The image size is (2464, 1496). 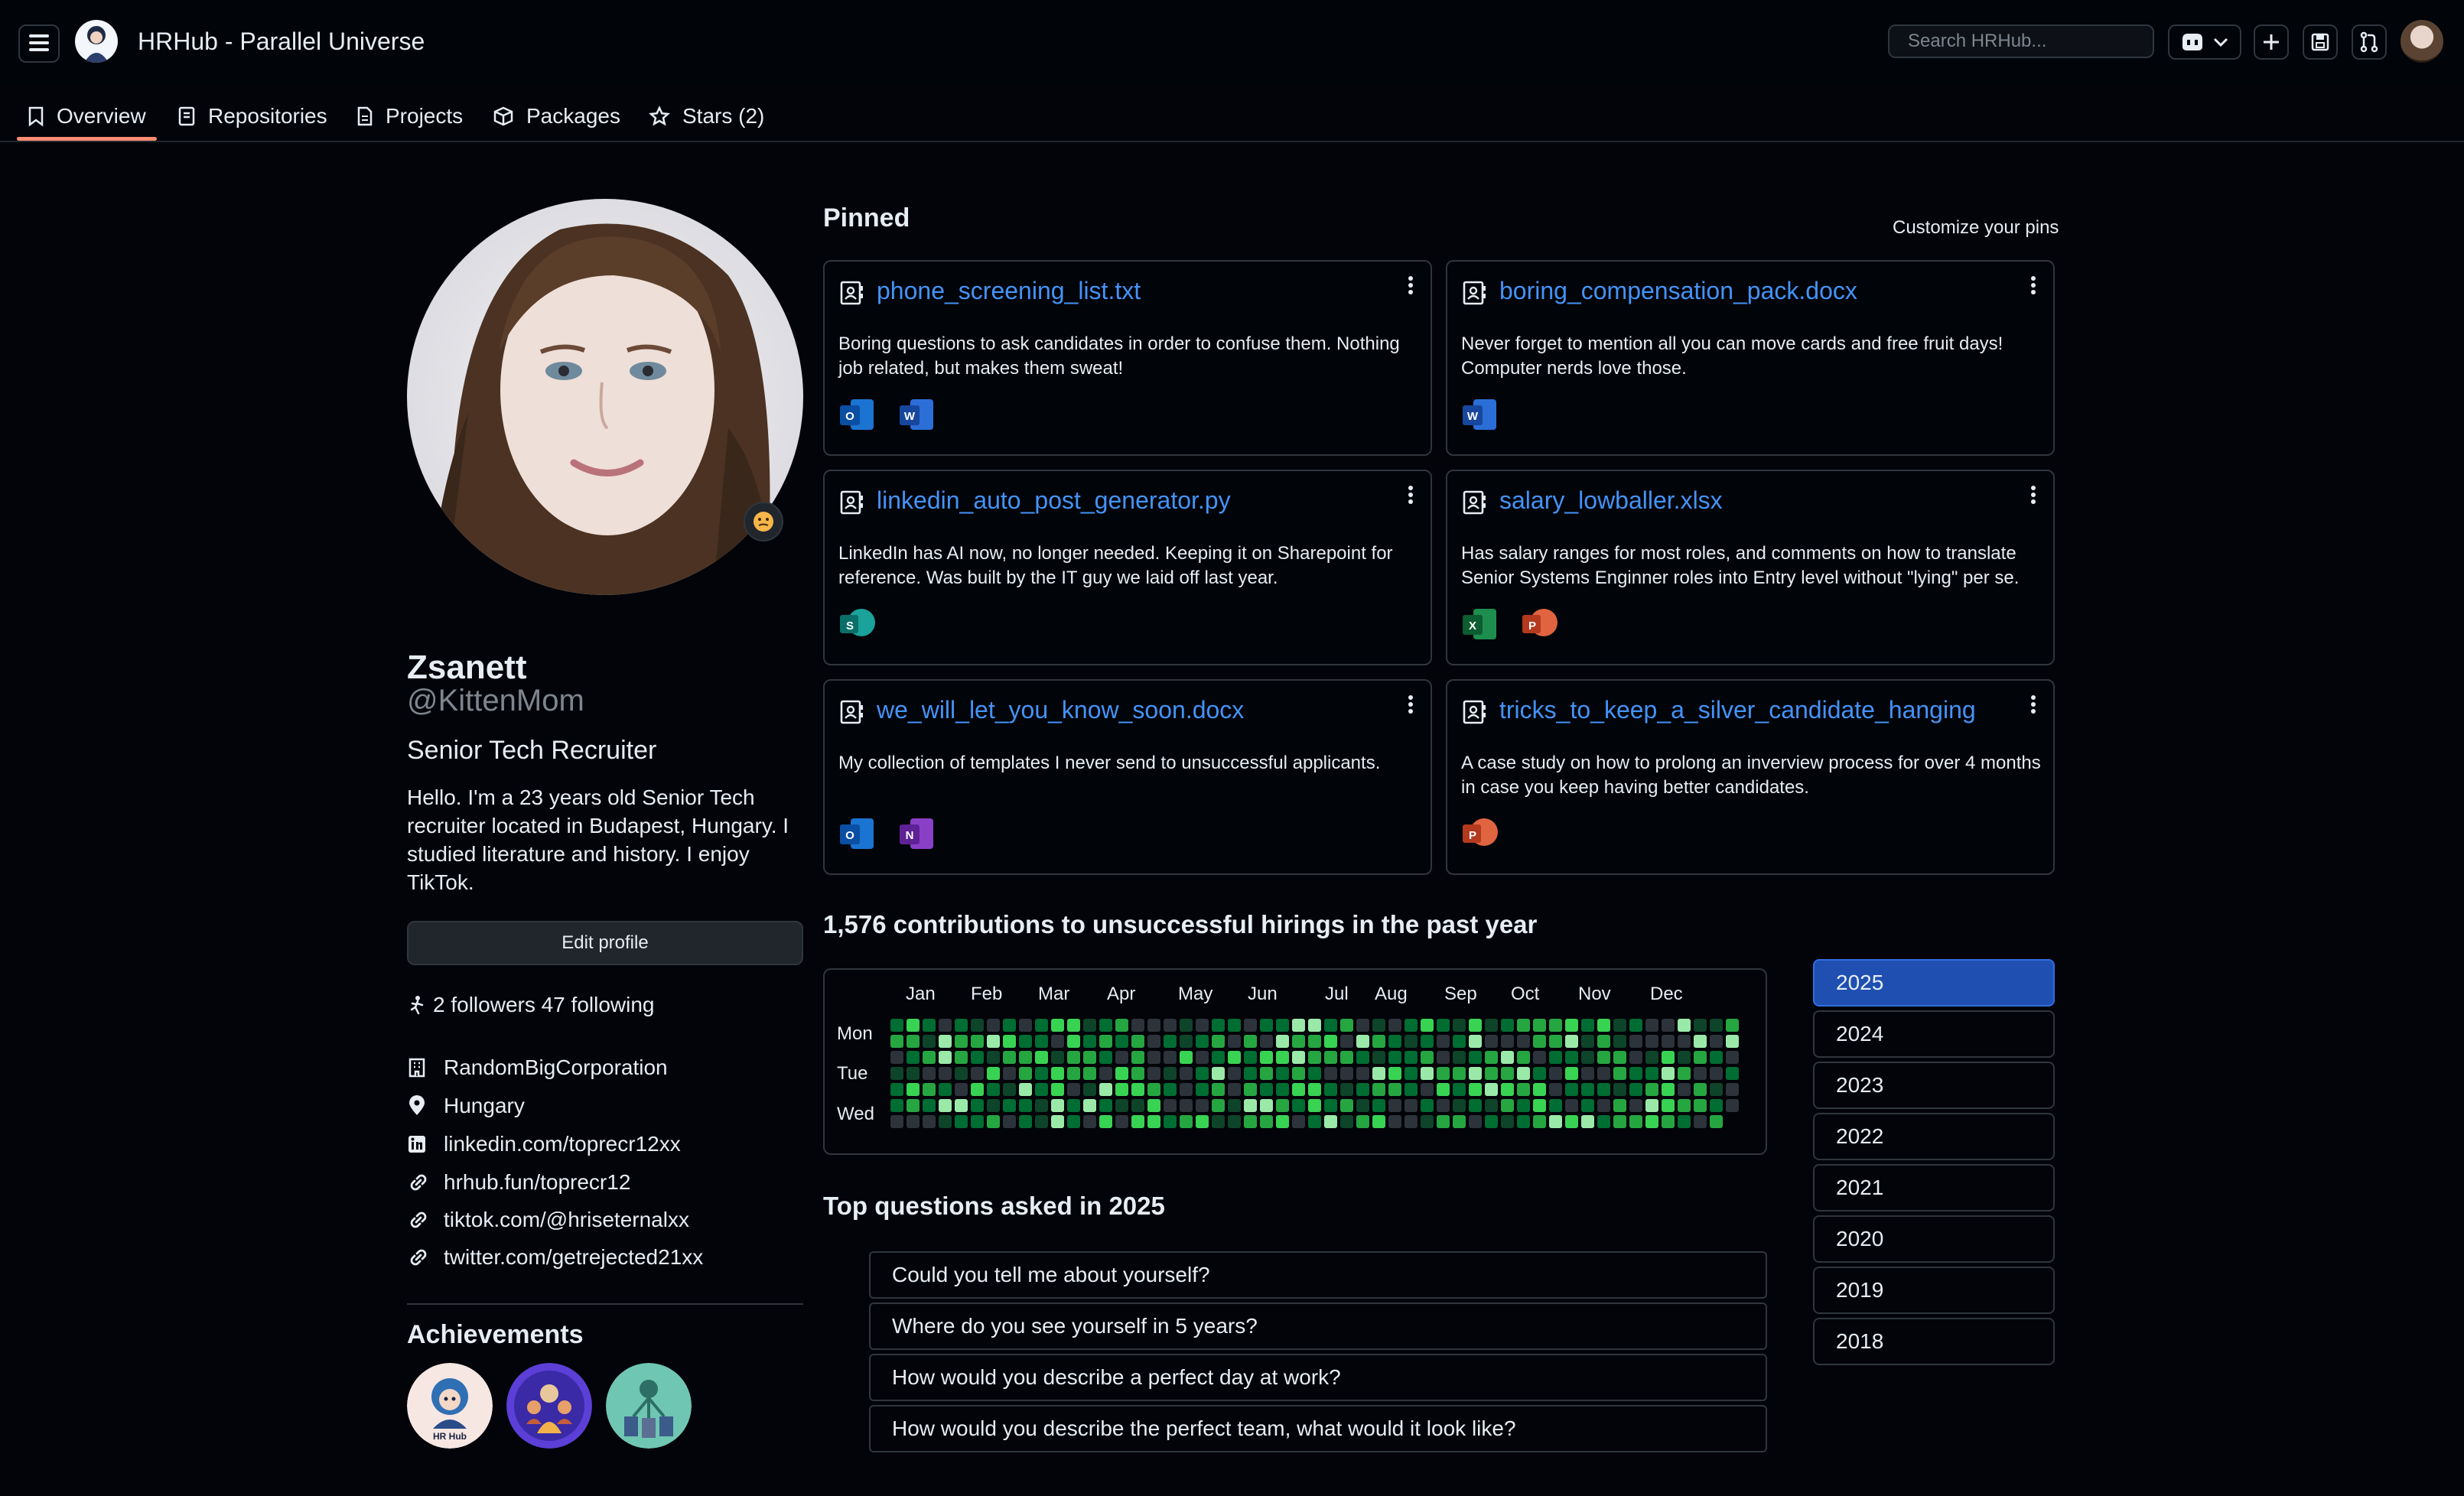 What do you see at coordinates (707, 116) in the screenshot?
I see `tab-stars: Stars (2)` at bounding box center [707, 116].